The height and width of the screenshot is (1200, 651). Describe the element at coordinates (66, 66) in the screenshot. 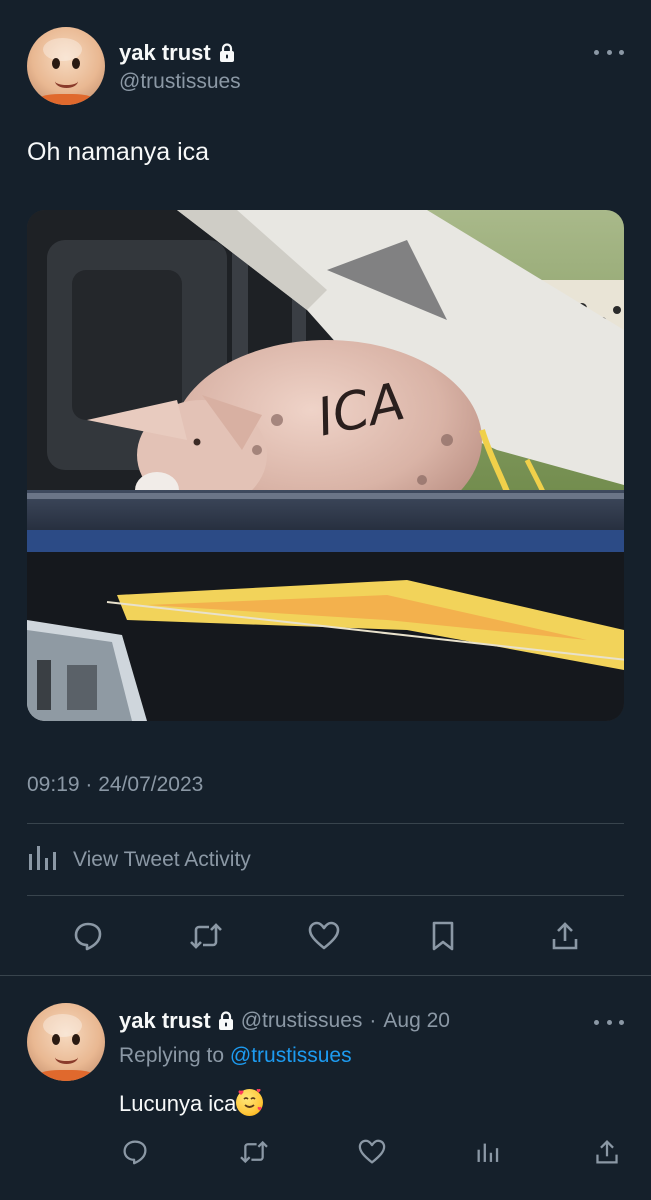

I see `author-avatar` at that location.